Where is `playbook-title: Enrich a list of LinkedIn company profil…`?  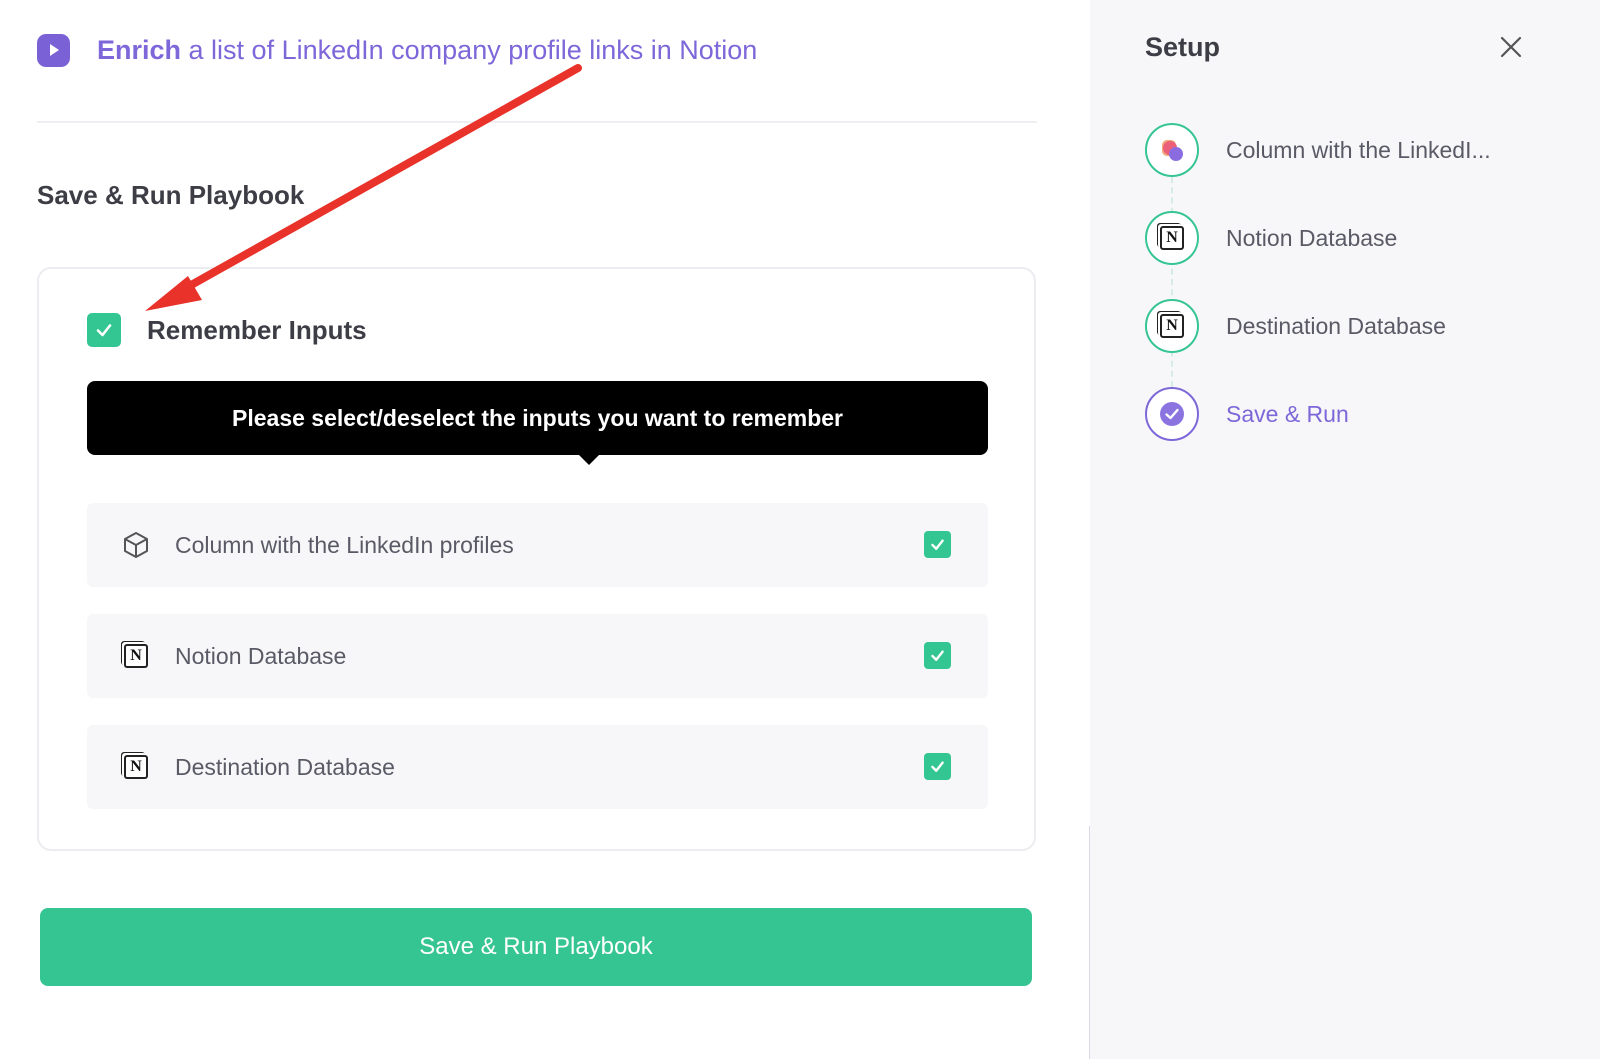 playbook-title: Enrich a list of LinkedIn company profil… is located at coordinates (427, 50).